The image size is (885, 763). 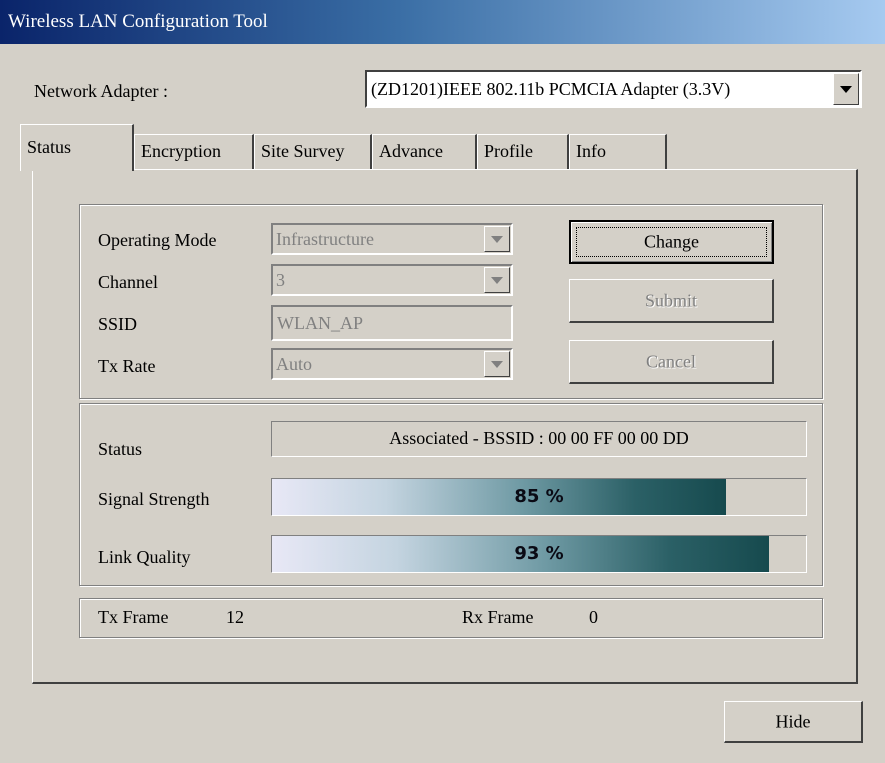 I want to click on tab-site-survey-label: Site Survey, so click(x=303, y=151).